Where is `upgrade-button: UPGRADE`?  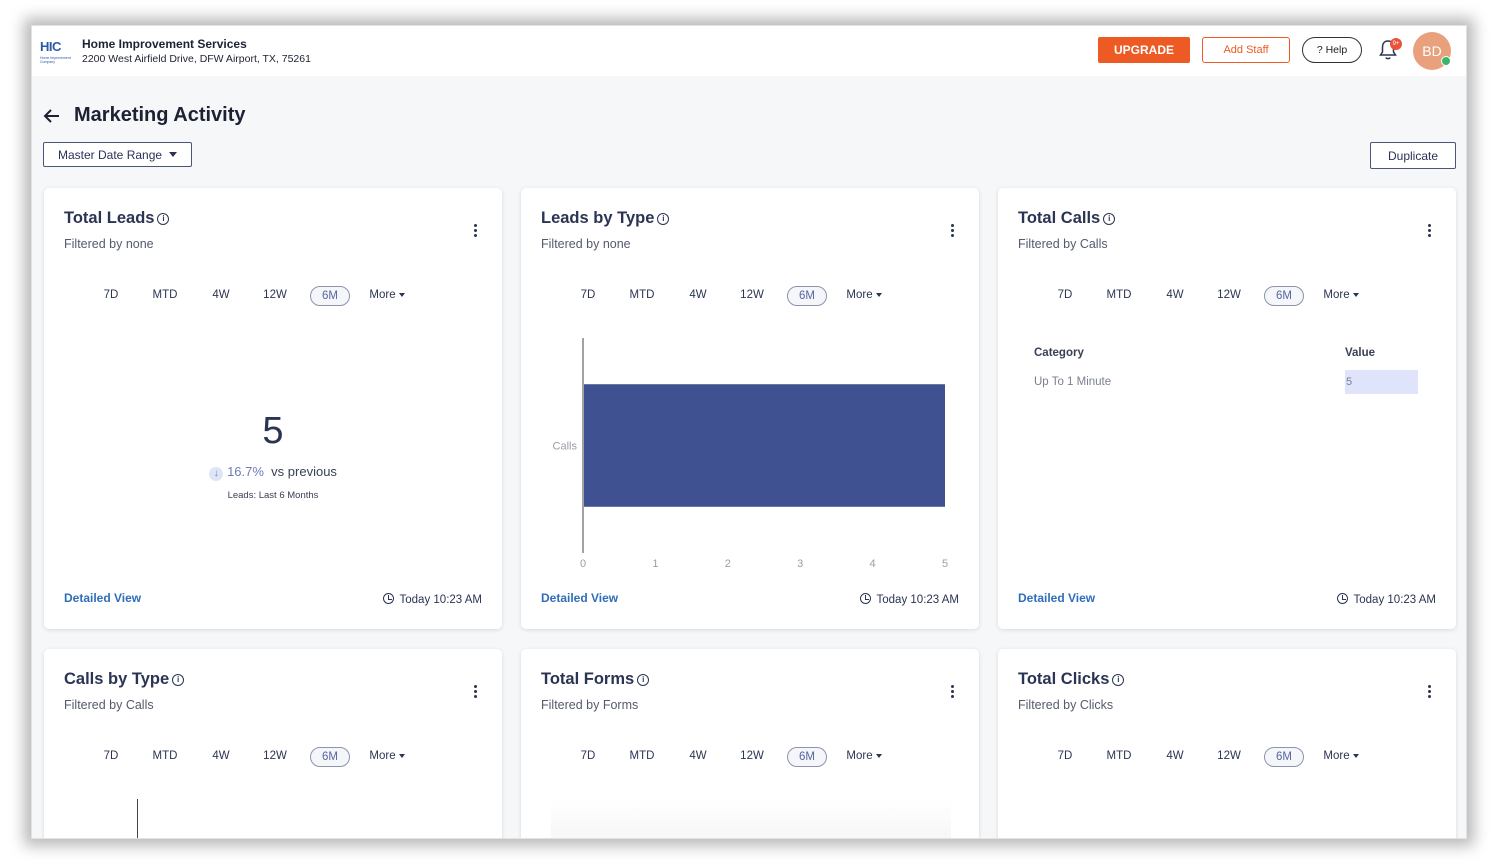 upgrade-button: UPGRADE is located at coordinates (1144, 50).